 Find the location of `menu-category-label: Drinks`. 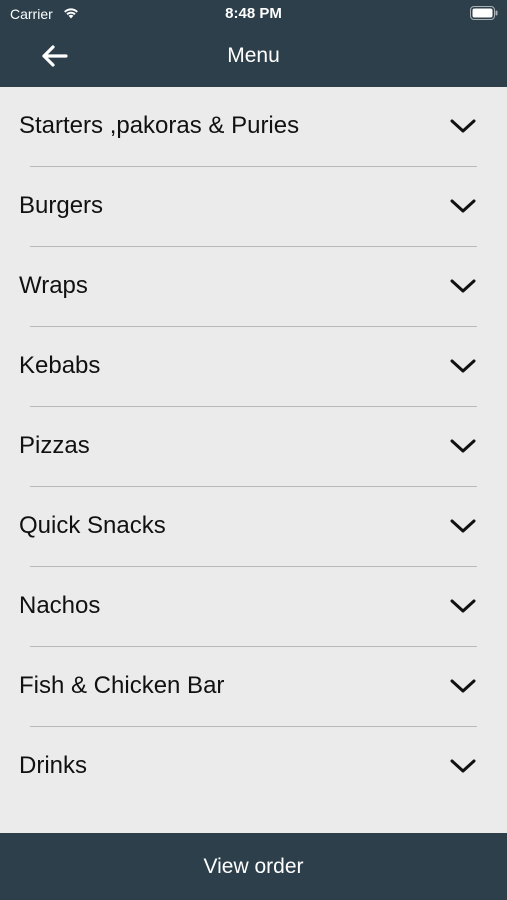

menu-category-label: Drinks is located at coordinates (53, 765).